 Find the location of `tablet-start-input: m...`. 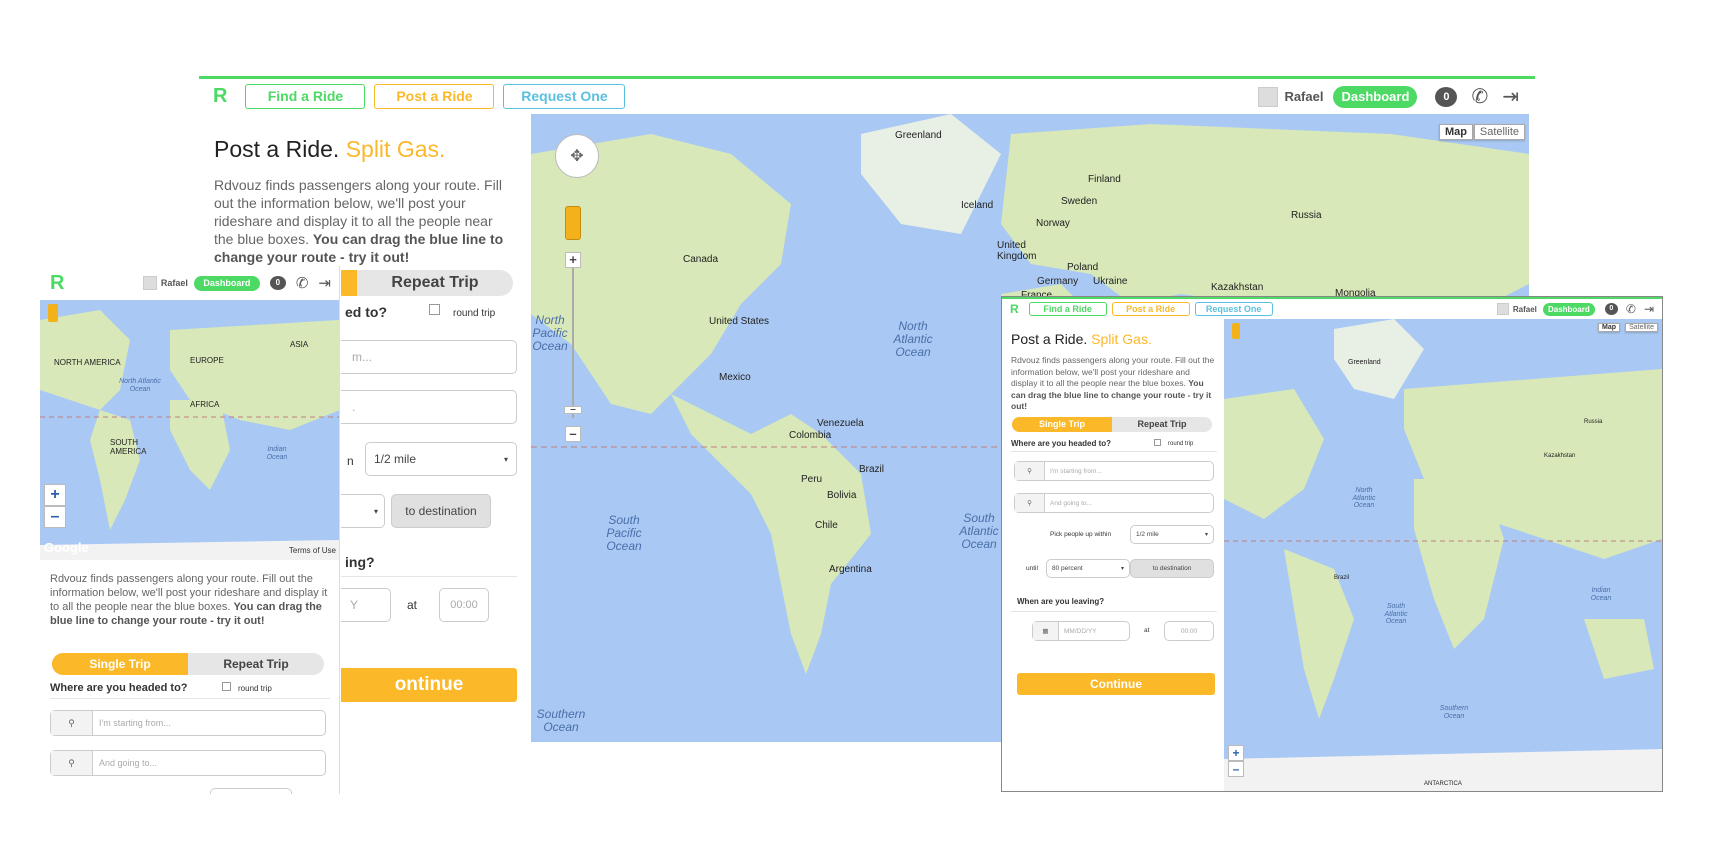

tablet-start-input: m... is located at coordinates (429, 357).